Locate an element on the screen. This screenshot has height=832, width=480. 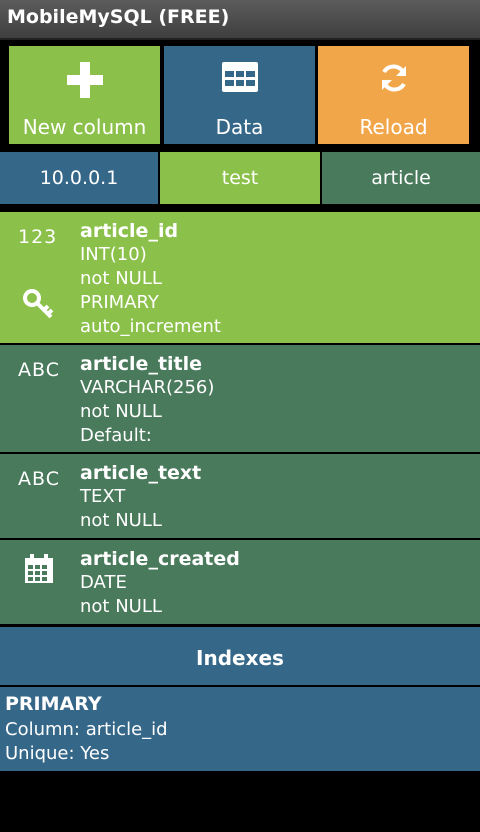
column-type: VARCHAR(256) is located at coordinates (147, 387).